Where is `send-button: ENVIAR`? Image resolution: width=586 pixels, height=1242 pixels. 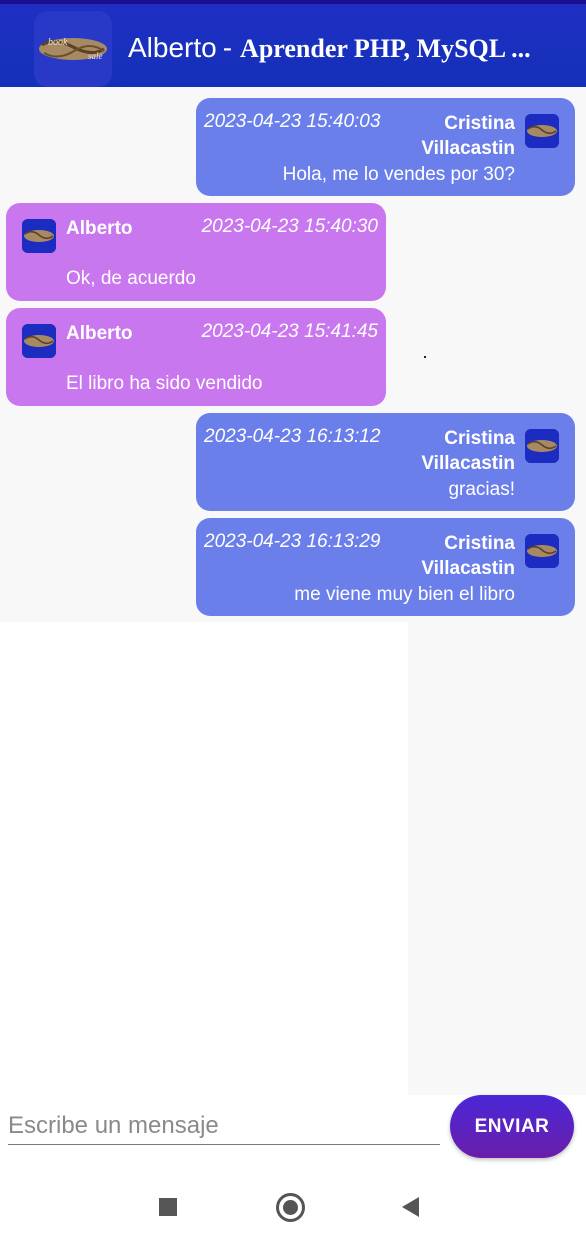
send-button: ENVIAR is located at coordinates (512, 1126).